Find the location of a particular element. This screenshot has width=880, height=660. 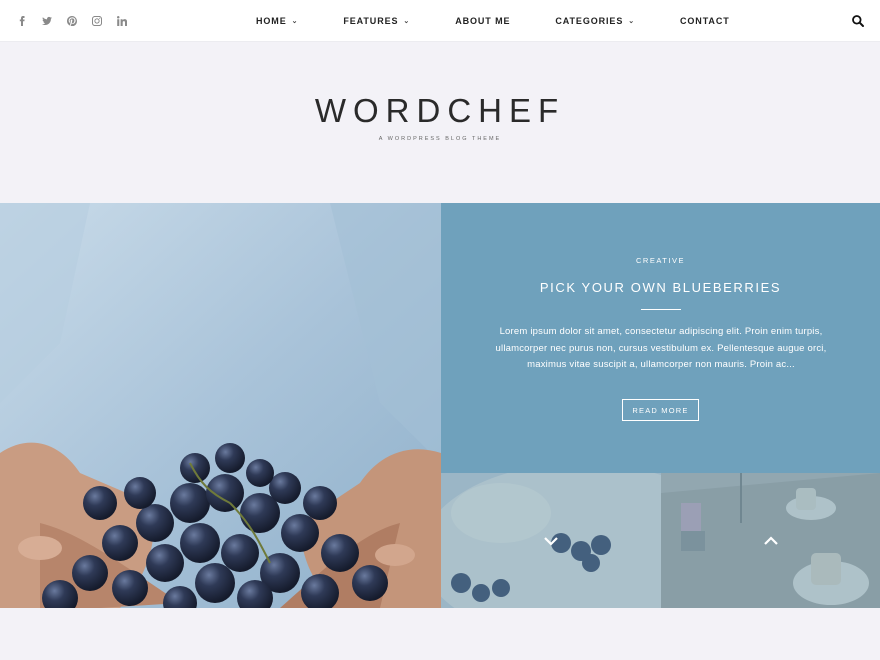

nav-item-categories: CATEGORIES ⌄ is located at coordinates (587, 21).